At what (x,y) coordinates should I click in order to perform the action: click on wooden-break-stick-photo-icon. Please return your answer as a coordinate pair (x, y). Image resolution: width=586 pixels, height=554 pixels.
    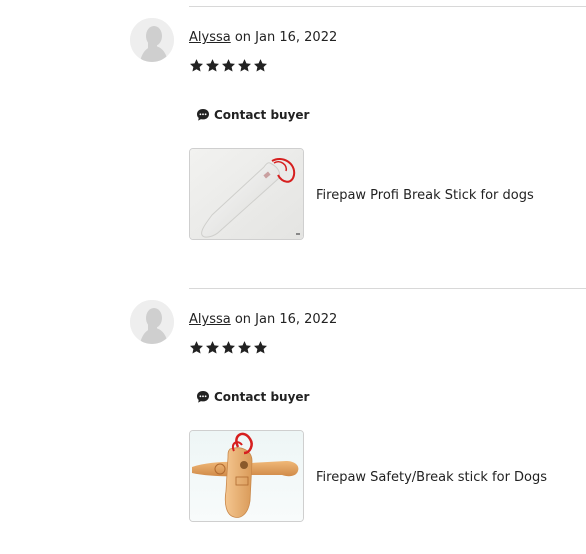
    Looking at the image, I should click on (246, 476).